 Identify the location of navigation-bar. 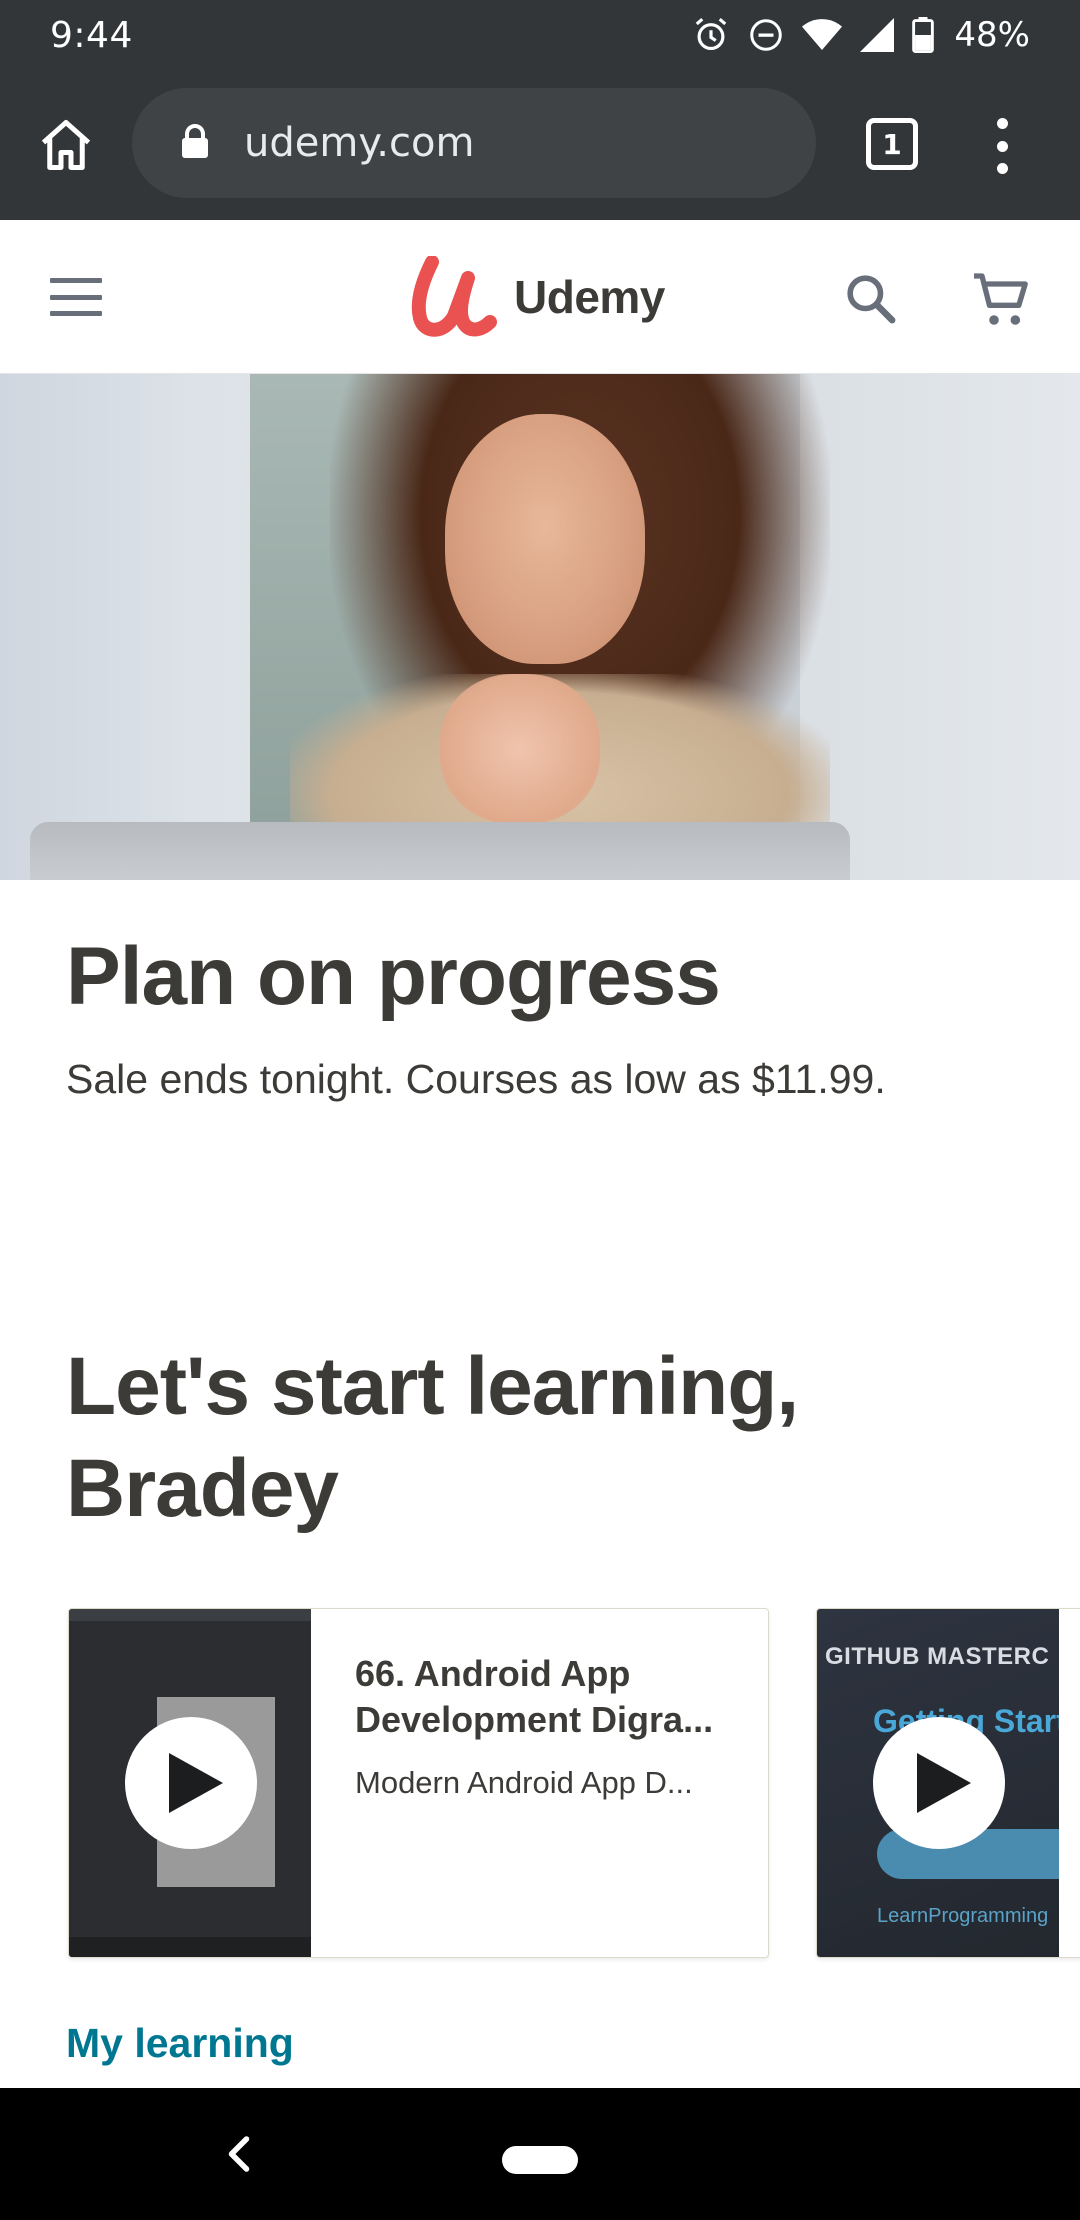
(540, 2154).